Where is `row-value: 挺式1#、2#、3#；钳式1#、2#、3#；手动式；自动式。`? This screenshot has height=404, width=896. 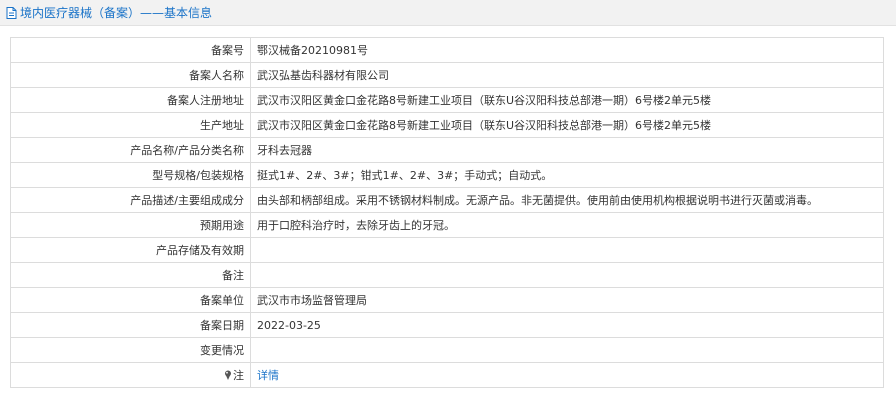 row-value: 挺式1#、2#、3#；钳式1#、2#、3#；手动式；自动式。 is located at coordinates (567, 175).